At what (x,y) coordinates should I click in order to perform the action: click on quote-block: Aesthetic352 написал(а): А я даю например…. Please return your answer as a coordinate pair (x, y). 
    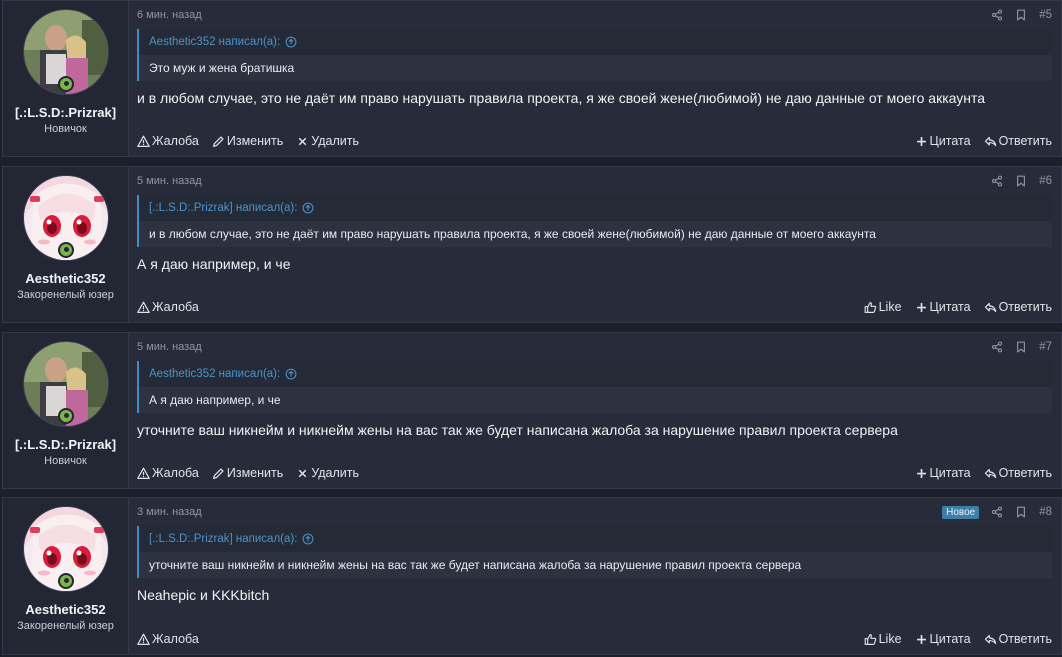
    Looking at the image, I should click on (594, 387).